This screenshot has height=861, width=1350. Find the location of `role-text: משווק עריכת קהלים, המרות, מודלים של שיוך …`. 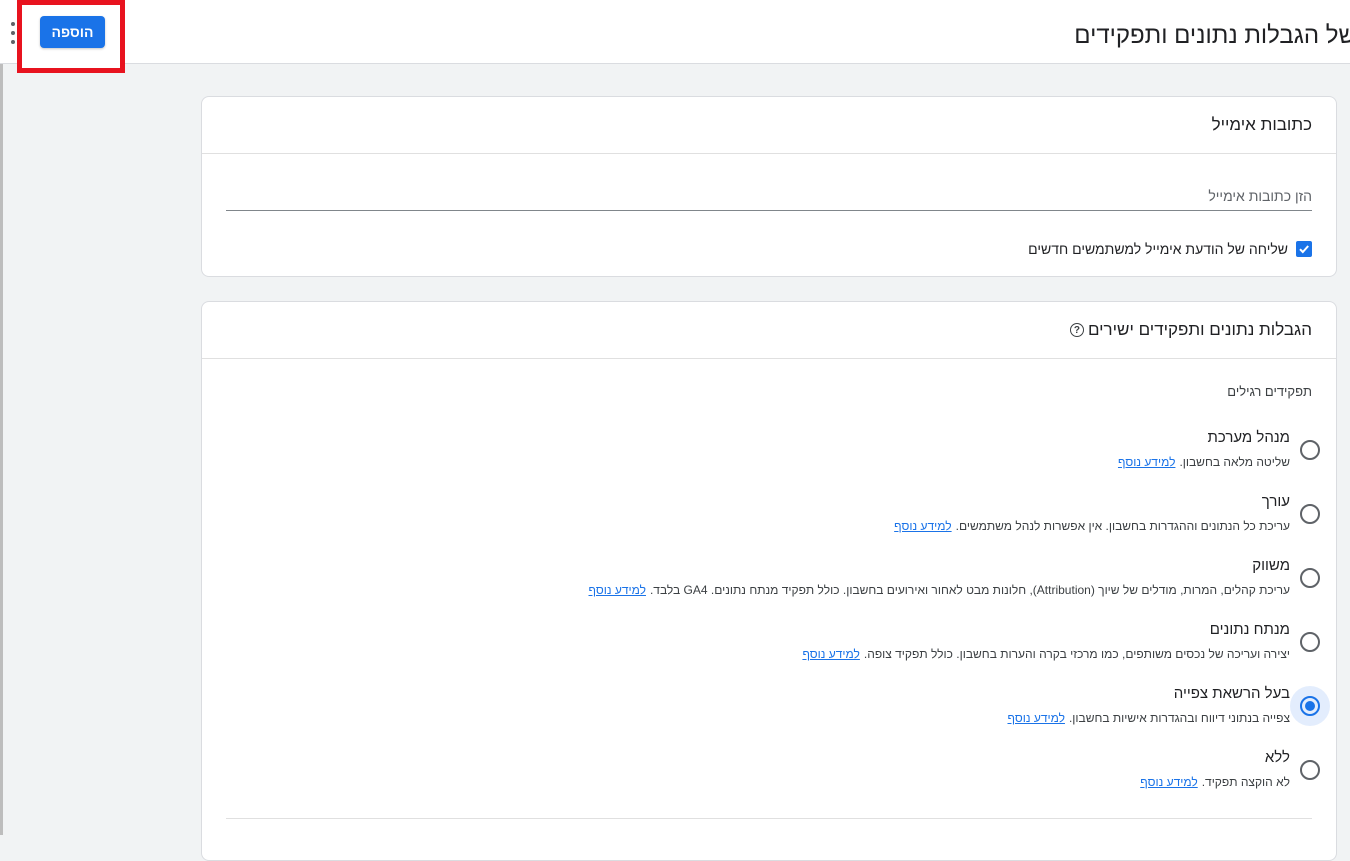

role-text: משווק עריכת קהלים, המרות, מודלים של שיוך … is located at coordinates (940, 577).